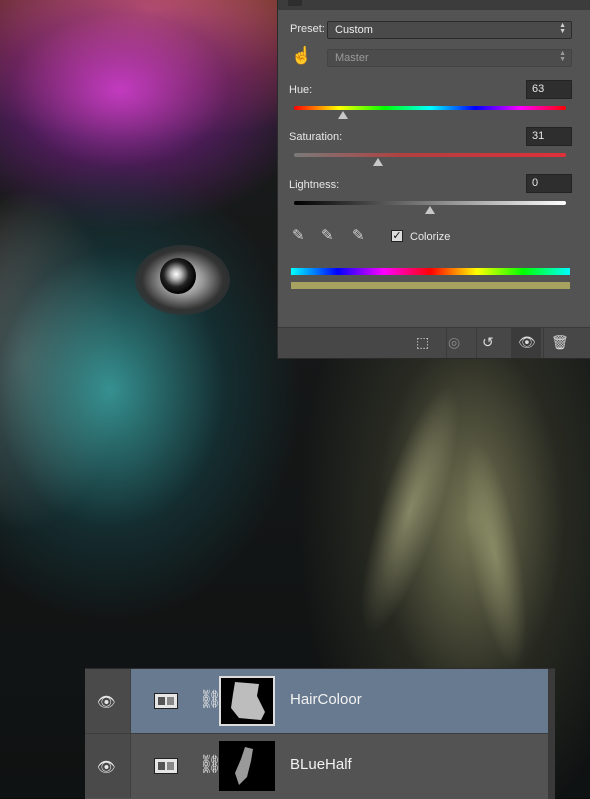  I want to click on layer-row-bluehalf: 👁 ⛓ BLueHalf, so click(316, 766).